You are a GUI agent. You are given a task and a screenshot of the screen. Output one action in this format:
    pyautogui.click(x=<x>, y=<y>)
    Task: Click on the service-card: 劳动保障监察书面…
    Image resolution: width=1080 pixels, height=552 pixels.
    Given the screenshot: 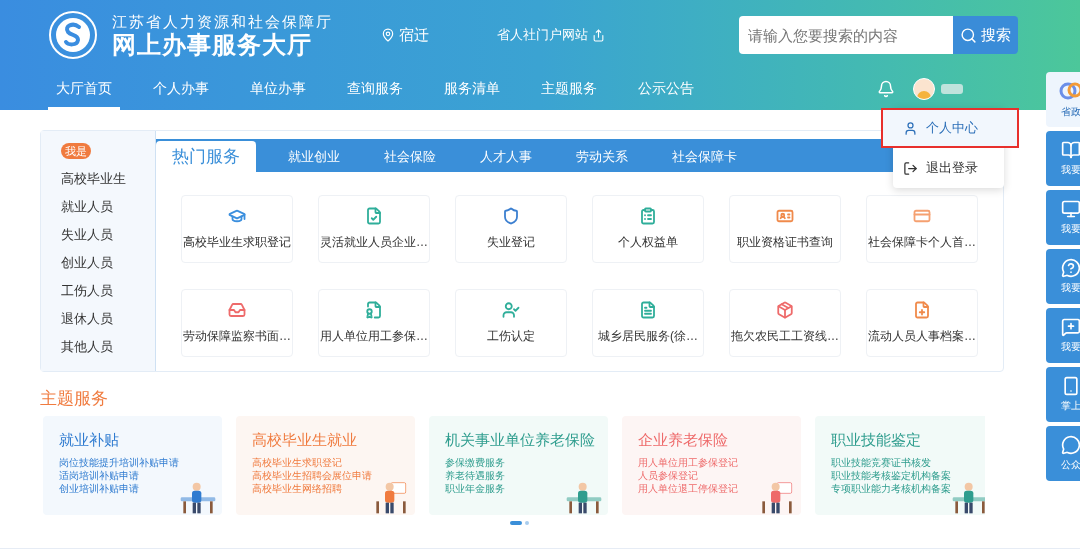 What is the action you would take?
    pyautogui.click(x=237, y=323)
    